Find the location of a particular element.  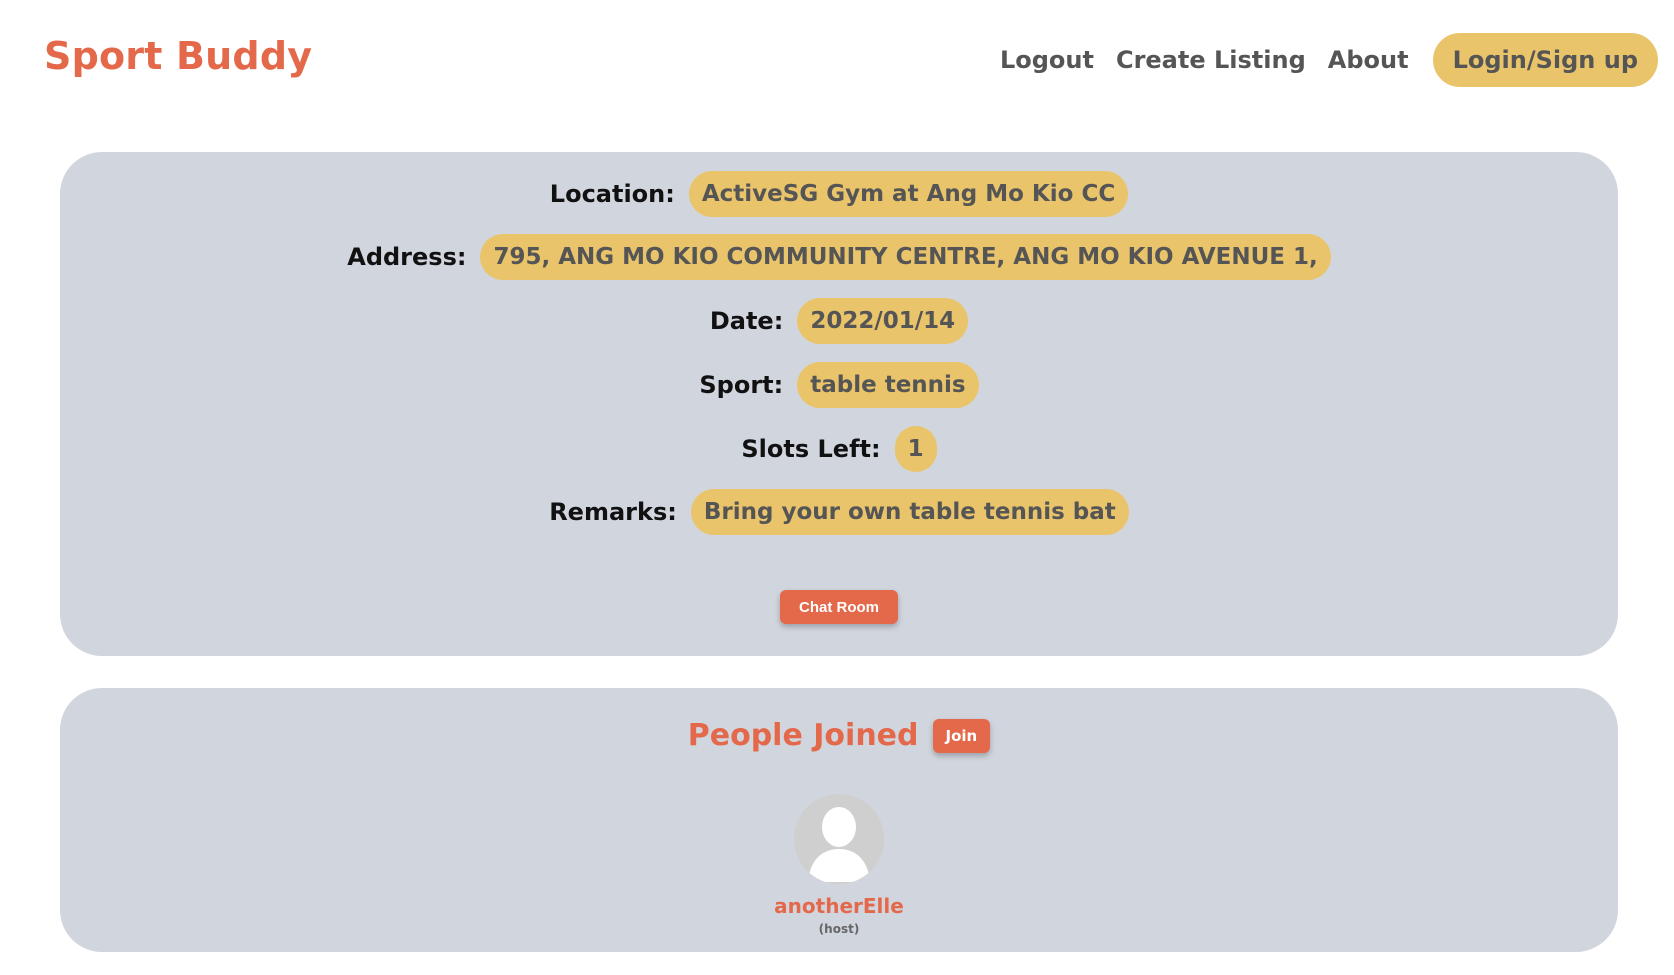

slots-label: Slots Left: is located at coordinates (811, 449).